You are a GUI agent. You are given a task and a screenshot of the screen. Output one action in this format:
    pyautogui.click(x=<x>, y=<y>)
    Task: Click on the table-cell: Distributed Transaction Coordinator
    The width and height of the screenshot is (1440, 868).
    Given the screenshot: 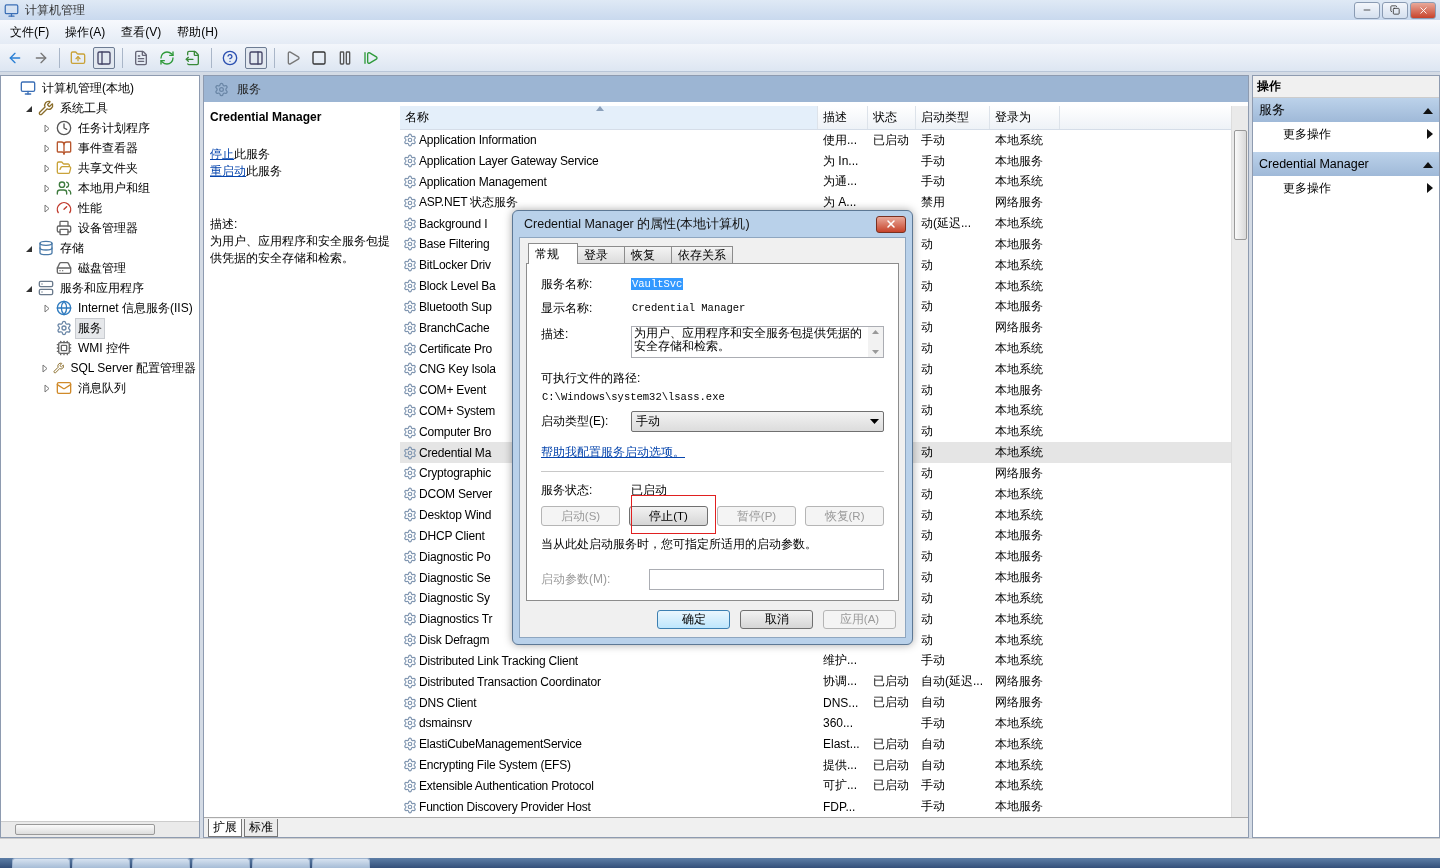 What is the action you would take?
    pyautogui.click(x=510, y=681)
    